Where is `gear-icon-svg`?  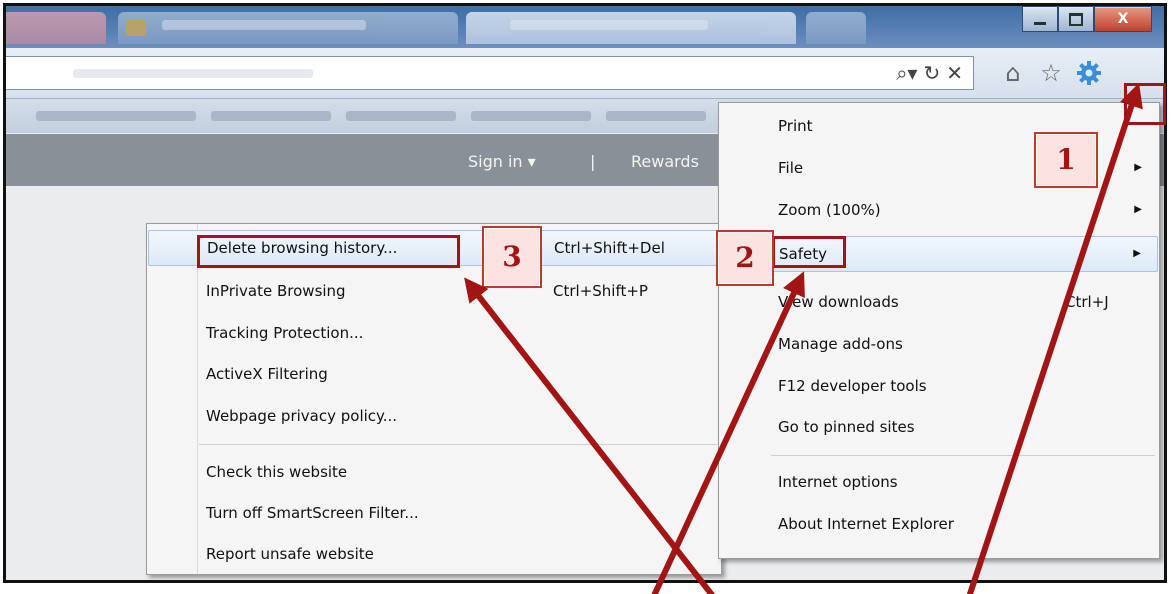
gear-icon-svg is located at coordinates (1089, 73).